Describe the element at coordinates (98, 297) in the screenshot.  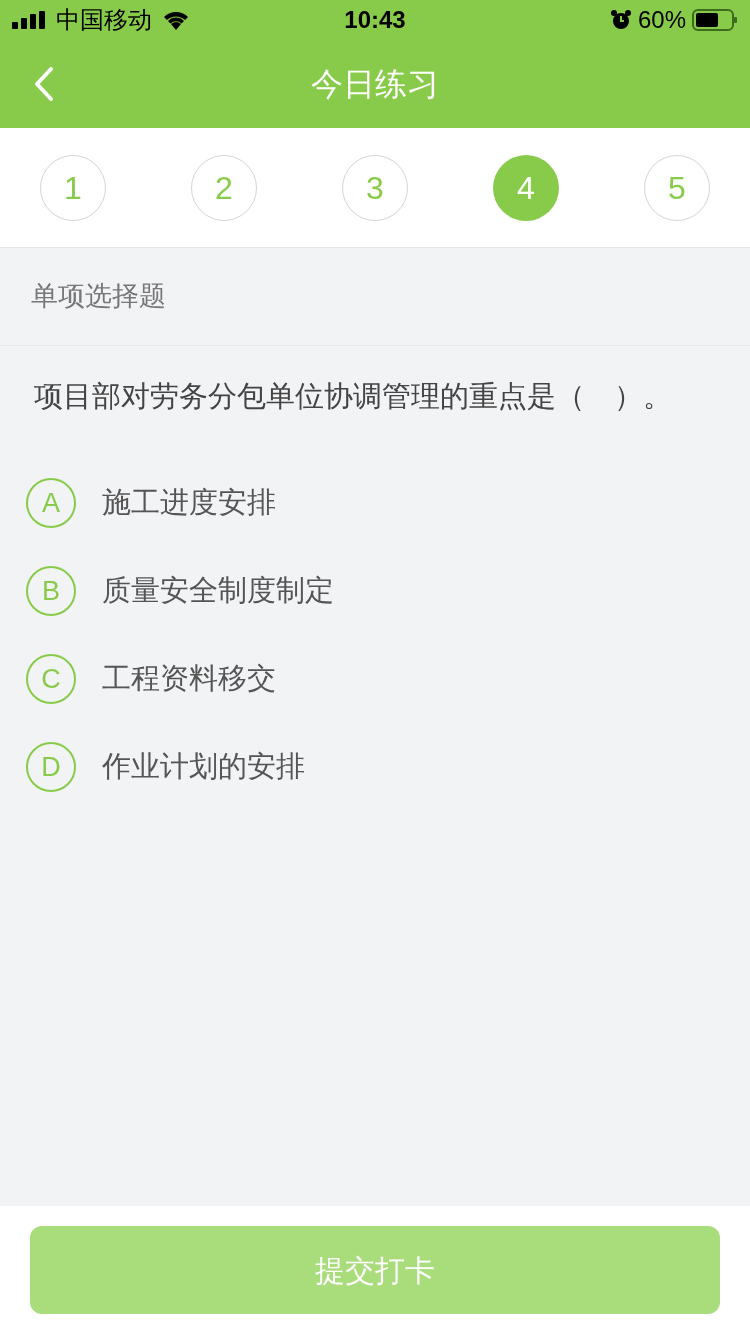
I see `section-title: 单项选择题` at that location.